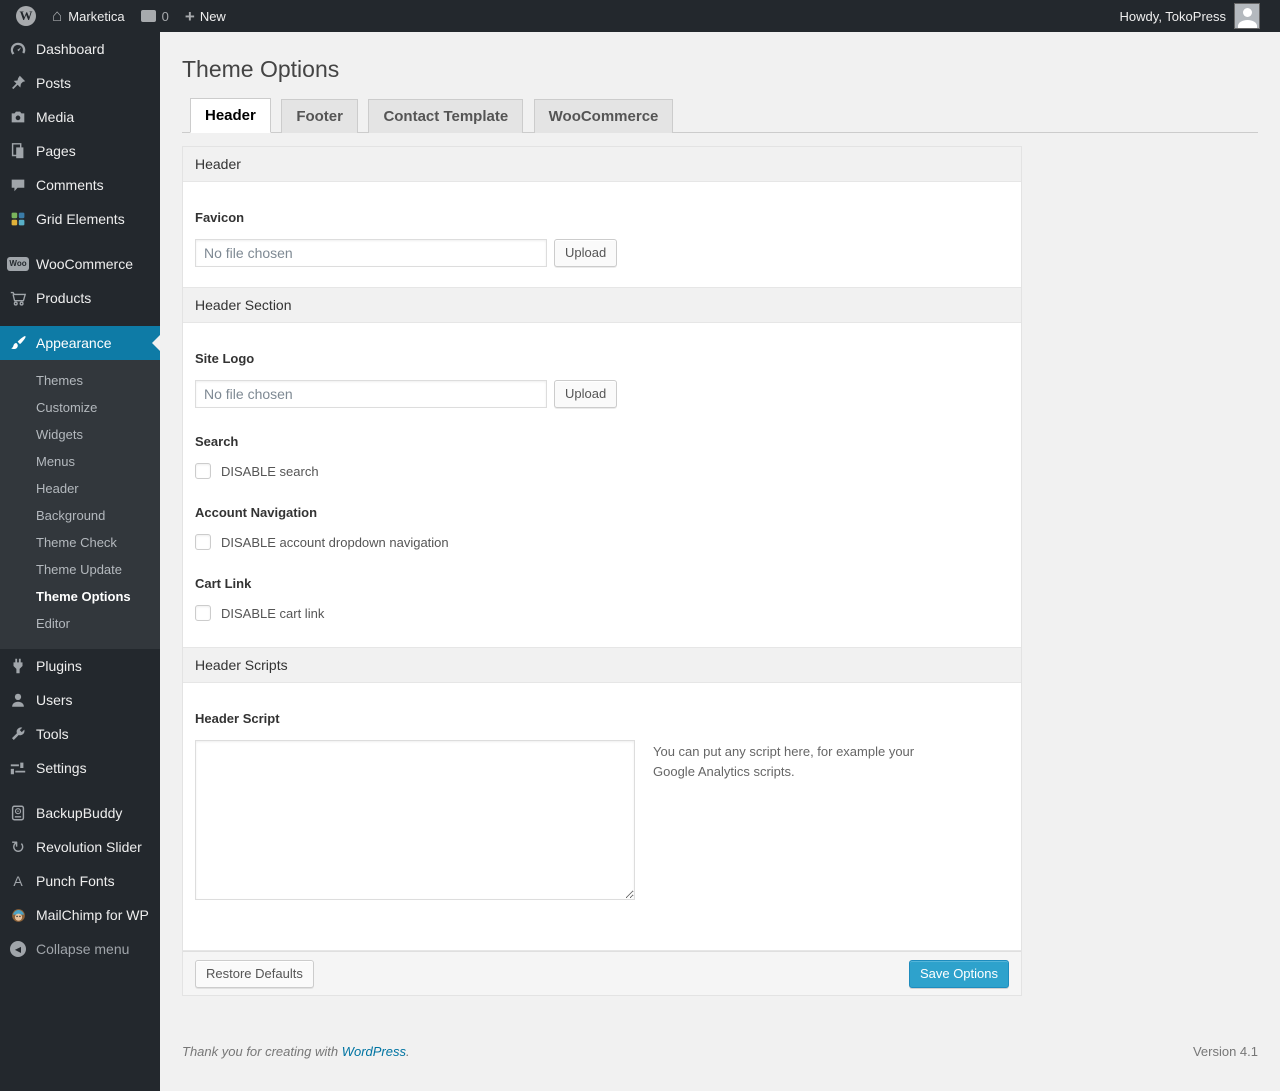 This screenshot has width=1280, height=1091. I want to click on favicon-upload-button: Upload, so click(586, 253).